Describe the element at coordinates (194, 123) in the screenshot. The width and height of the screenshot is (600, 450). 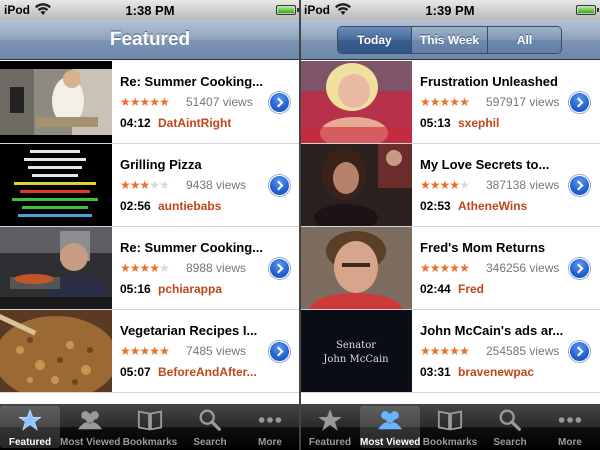
I see `uploader-name: DatAintRight` at that location.